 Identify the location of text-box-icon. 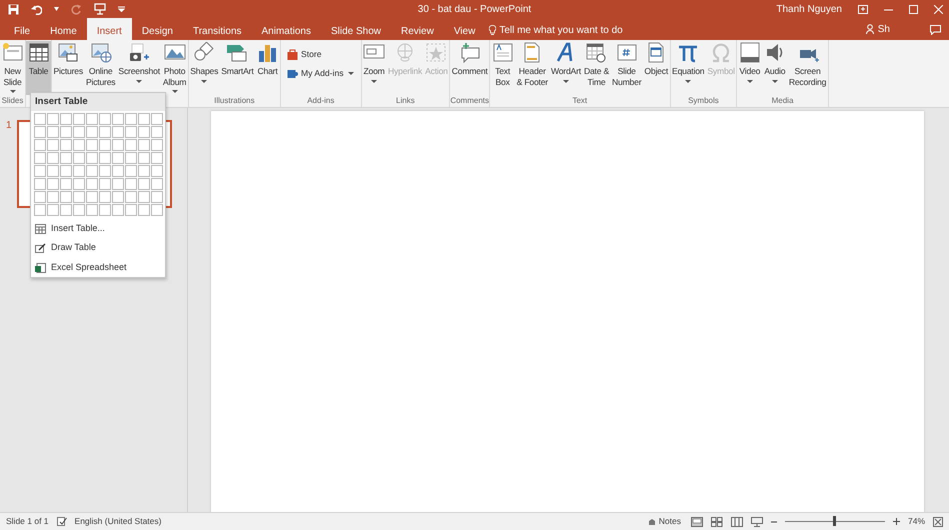
(503, 52).